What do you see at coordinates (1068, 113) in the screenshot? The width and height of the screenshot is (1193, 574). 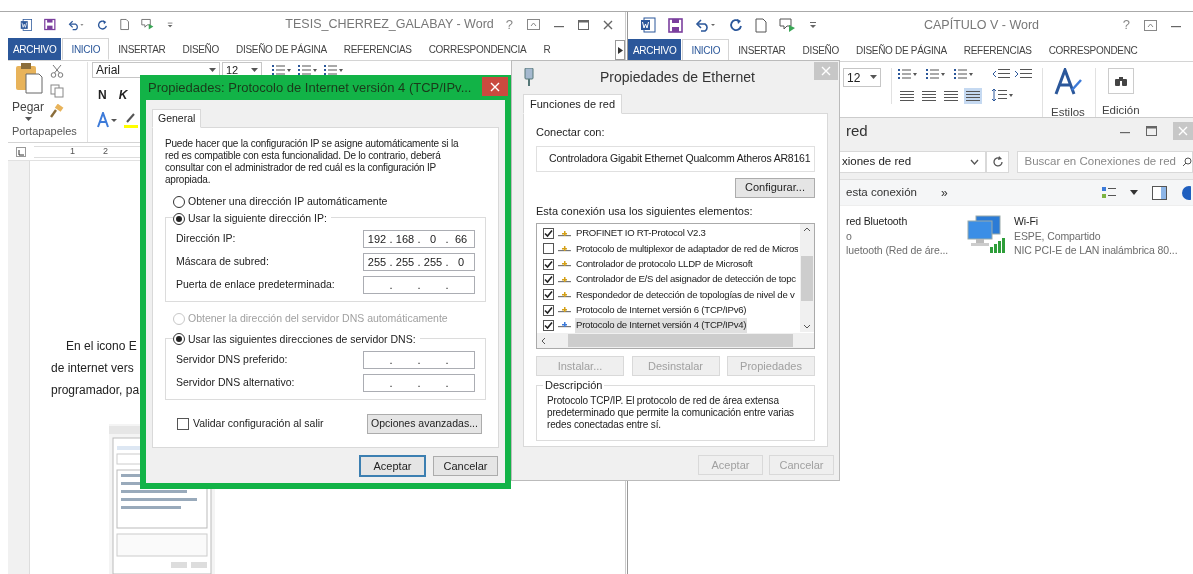 I see `styles-label: Estilos` at bounding box center [1068, 113].